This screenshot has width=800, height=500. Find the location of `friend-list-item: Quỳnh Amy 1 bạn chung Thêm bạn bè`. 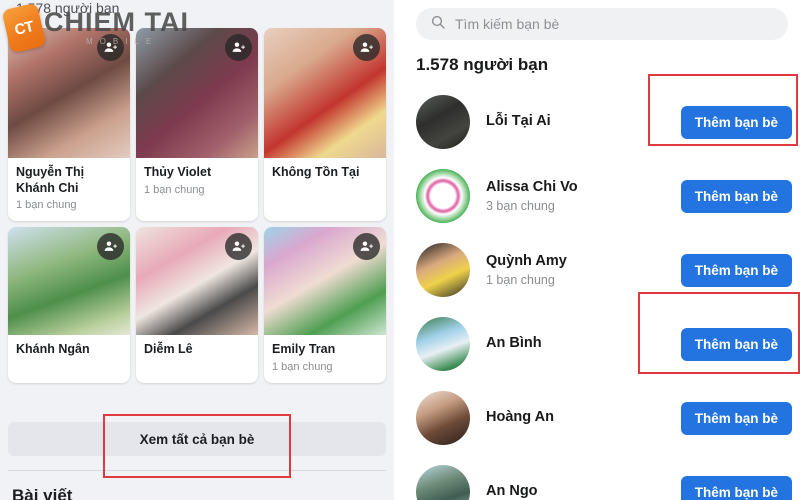

friend-list-item: Quỳnh Amy 1 bạn chung Thêm bạn bè is located at coordinates (597, 270).